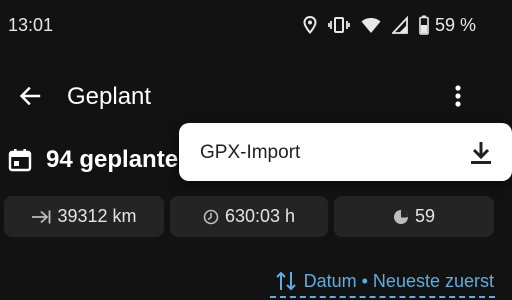 The width and height of the screenshot is (512, 300). Describe the element at coordinates (109, 96) in the screenshot. I see `page-title: Geplant` at that location.